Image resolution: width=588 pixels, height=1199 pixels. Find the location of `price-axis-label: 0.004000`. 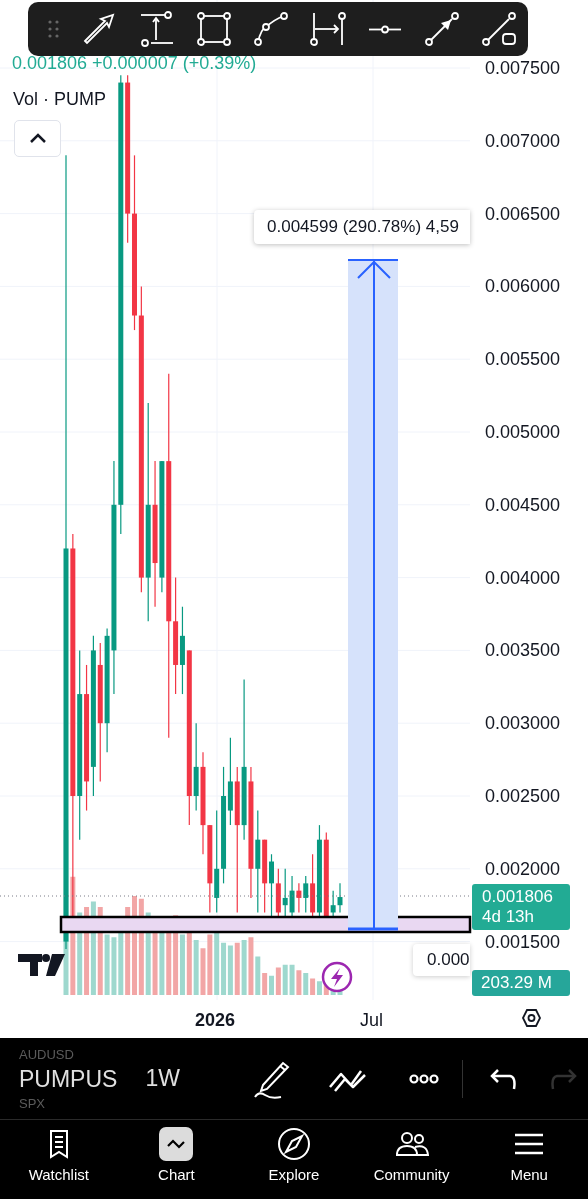

price-axis-label: 0.004000 is located at coordinates (523, 577).